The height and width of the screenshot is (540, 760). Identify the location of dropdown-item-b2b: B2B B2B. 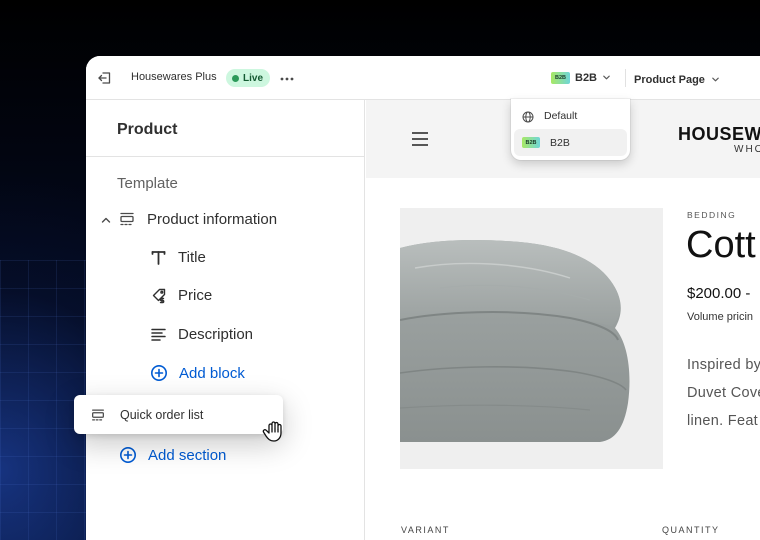
(570, 142).